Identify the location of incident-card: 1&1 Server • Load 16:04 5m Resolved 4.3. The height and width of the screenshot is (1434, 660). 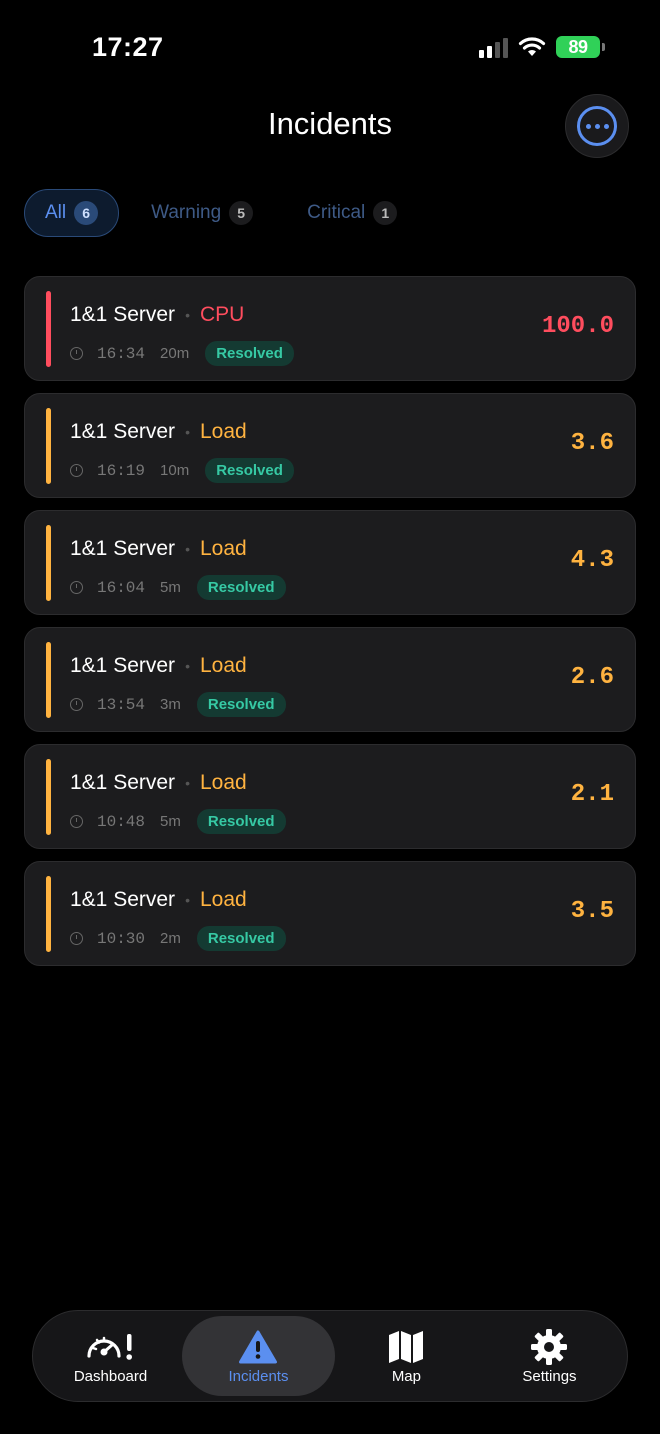
(330, 562).